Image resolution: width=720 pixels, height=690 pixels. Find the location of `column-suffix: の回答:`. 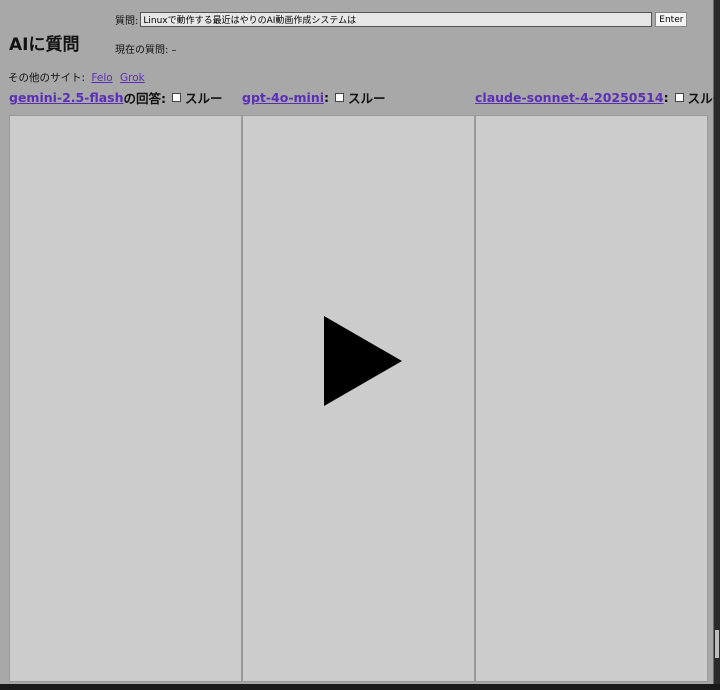

column-suffix: の回答: is located at coordinates (144, 98).